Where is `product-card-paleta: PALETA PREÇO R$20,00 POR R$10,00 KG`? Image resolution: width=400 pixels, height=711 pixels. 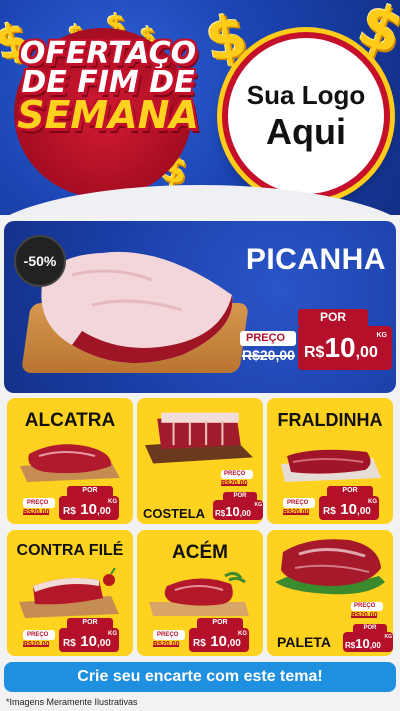
product-card-paleta: PALETA PREÇO R$20,00 POR R$10,00 KG is located at coordinates (330, 593).